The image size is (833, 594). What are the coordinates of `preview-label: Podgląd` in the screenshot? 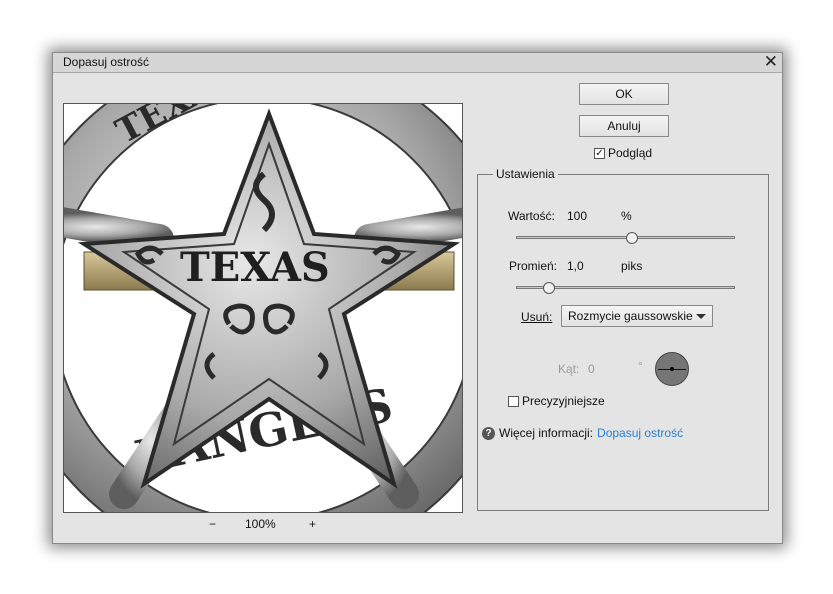 It's located at (630, 153).